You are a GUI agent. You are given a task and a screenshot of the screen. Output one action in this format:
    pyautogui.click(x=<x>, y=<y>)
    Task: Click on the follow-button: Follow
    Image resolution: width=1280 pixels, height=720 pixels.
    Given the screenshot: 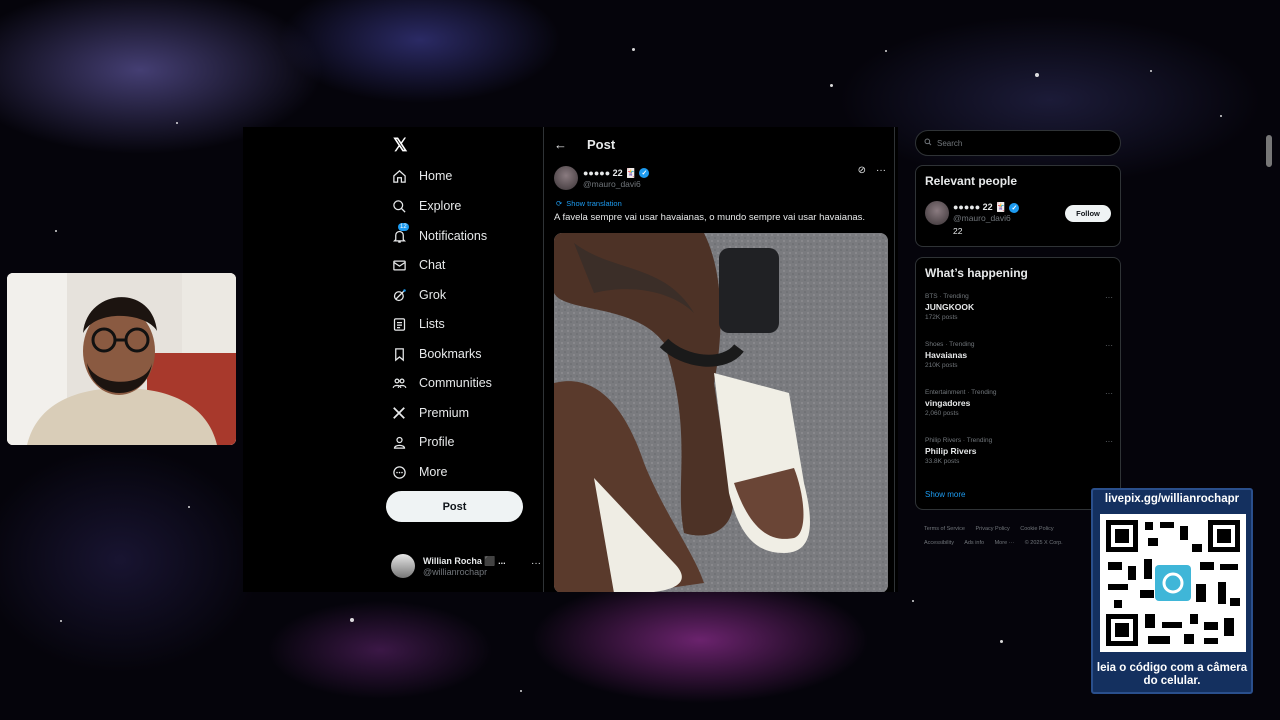 What is the action you would take?
    pyautogui.click(x=1088, y=213)
    